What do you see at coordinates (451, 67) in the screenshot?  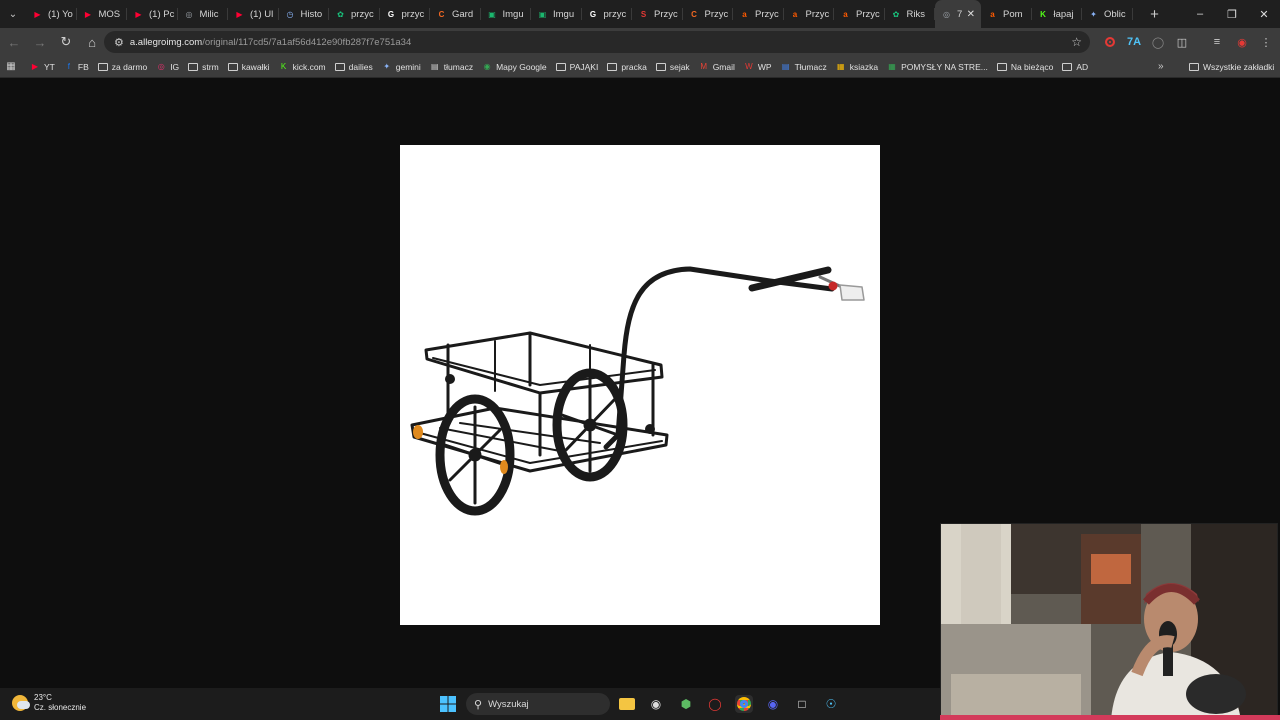 I see `bookmark-item: ▤ tłumacz` at bounding box center [451, 67].